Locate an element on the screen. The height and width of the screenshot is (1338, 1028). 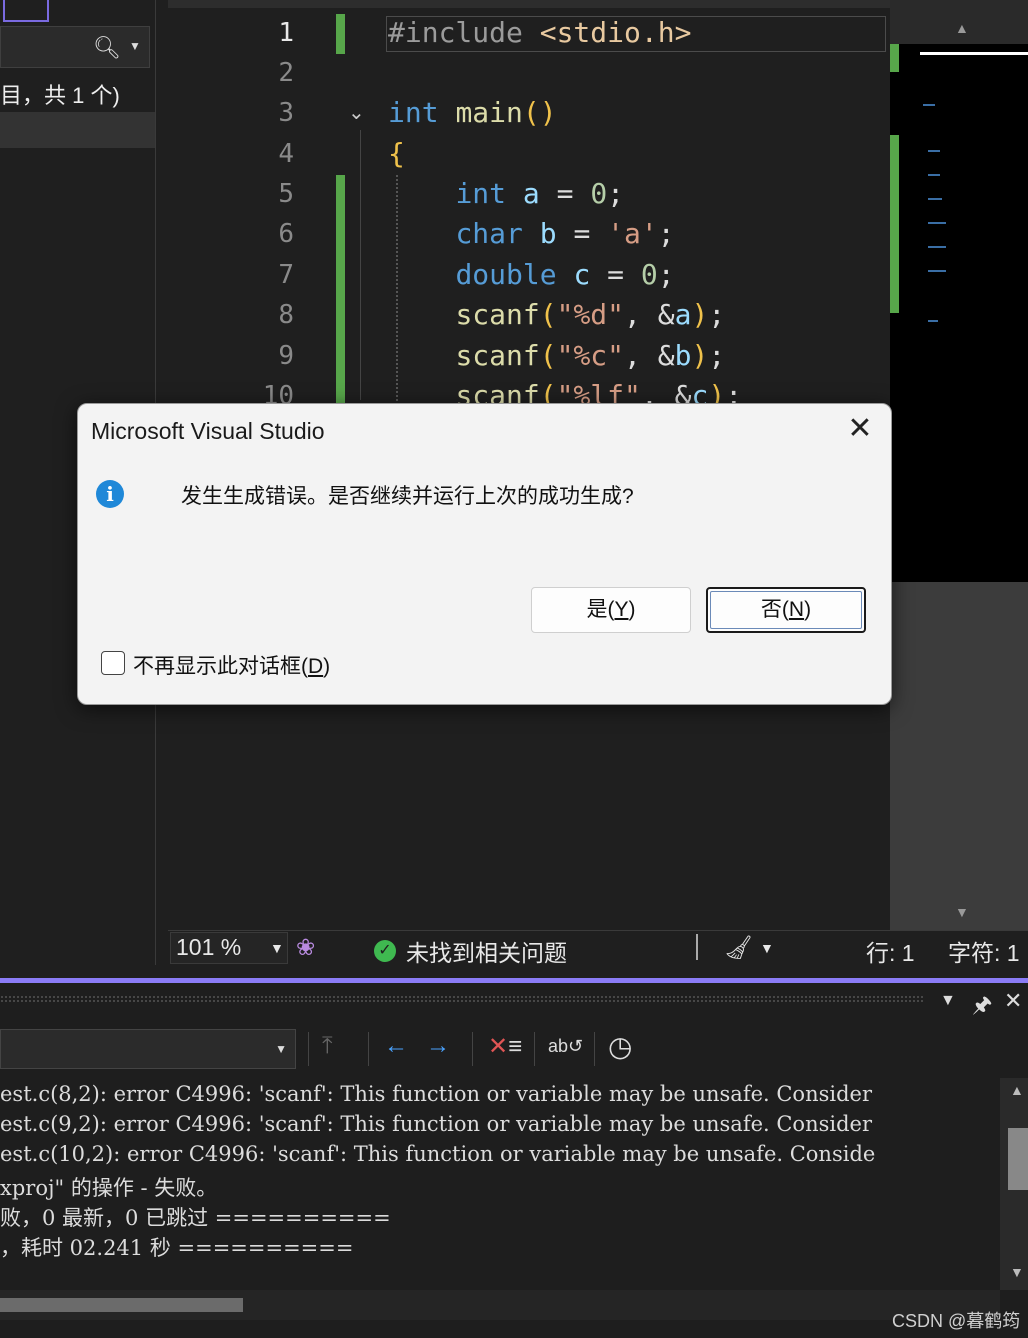
zoom-level: 101 % is located at coordinates (209, 947).